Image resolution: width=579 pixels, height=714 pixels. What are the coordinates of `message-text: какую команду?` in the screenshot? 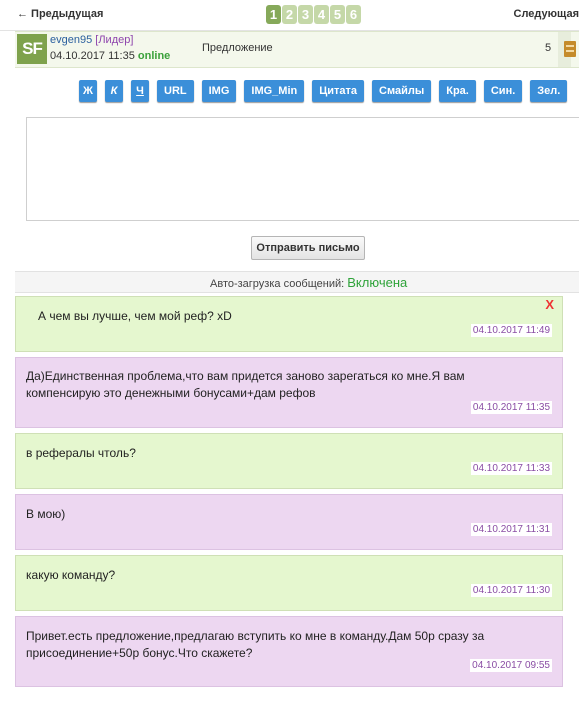 It's located at (71, 575).